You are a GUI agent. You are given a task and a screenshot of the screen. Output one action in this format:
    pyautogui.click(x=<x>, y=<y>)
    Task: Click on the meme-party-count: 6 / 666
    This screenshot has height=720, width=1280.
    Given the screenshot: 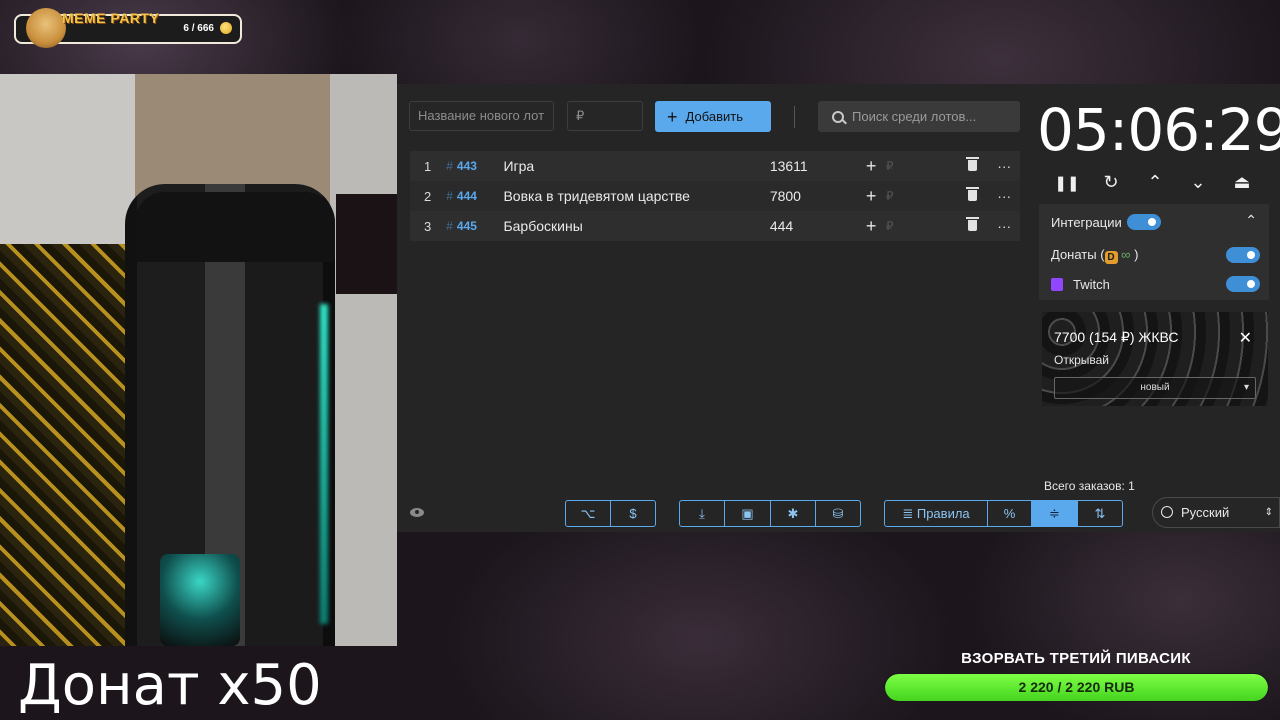 What is the action you would take?
    pyautogui.click(x=198, y=28)
    